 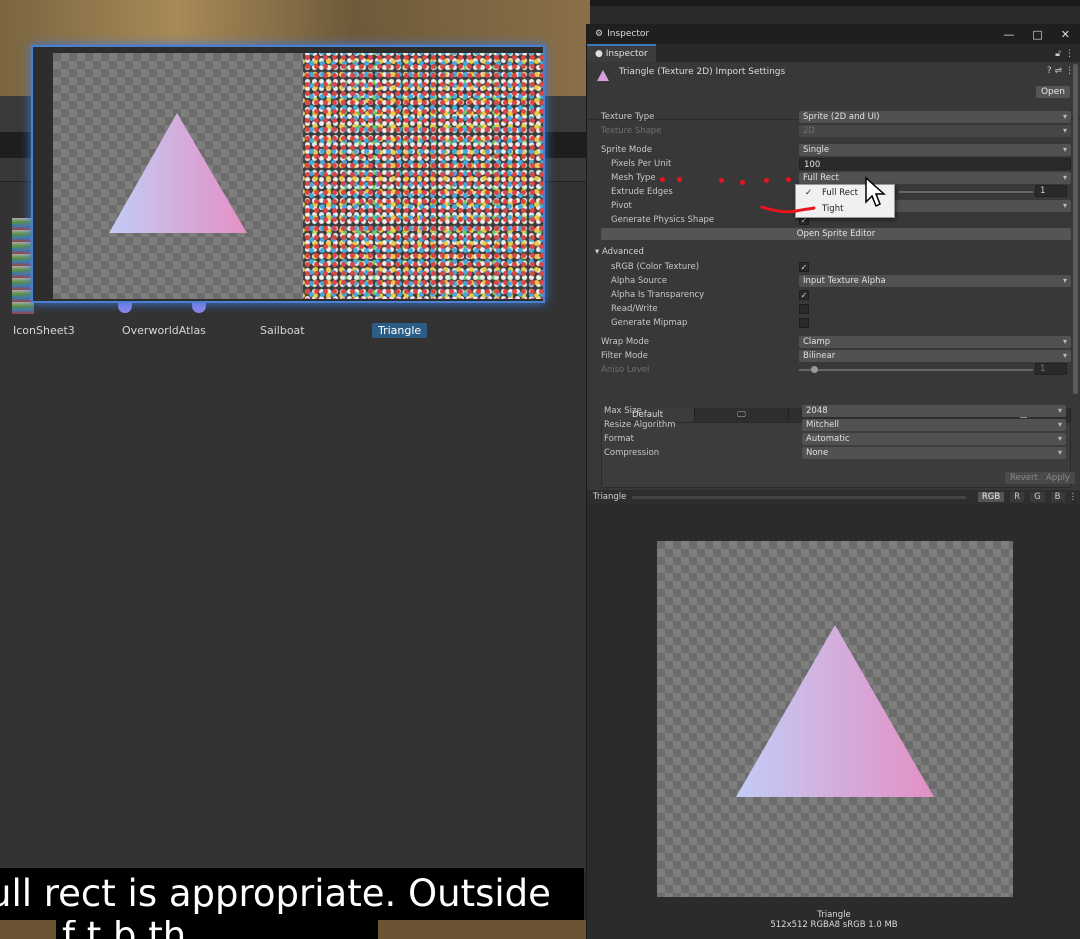 What do you see at coordinates (804, 323) in the screenshot?
I see `generate-mipmap-checkbox` at bounding box center [804, 323].